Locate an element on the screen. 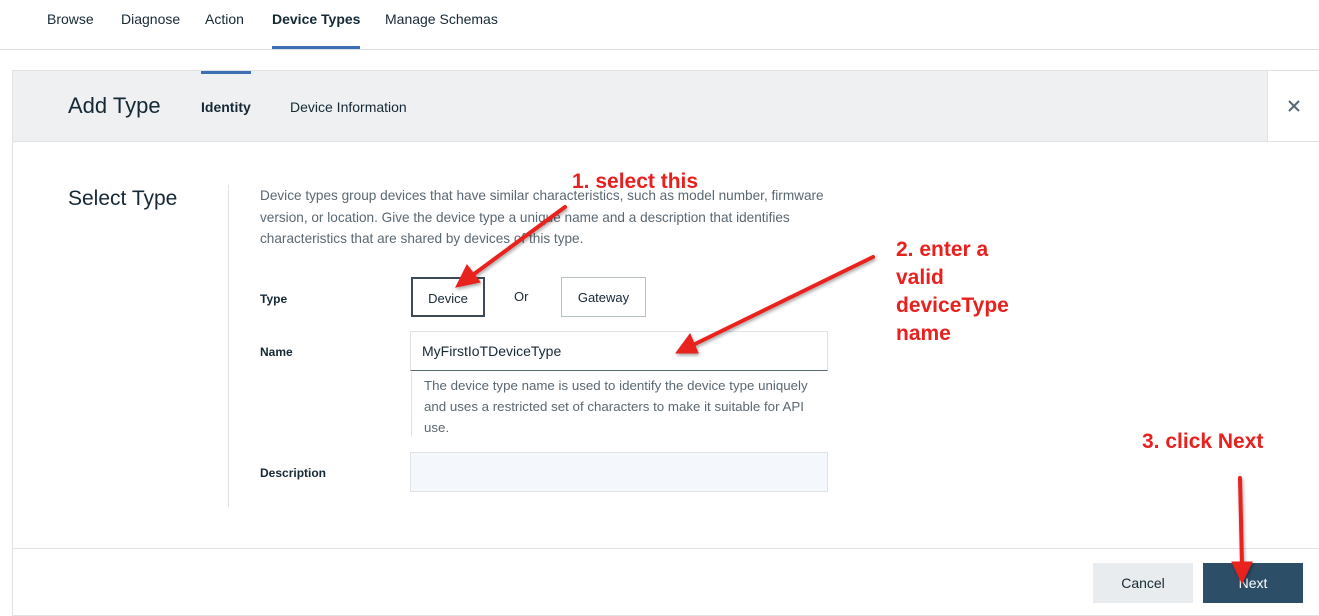 The height and width of the screenshot is (616, 1319). annotation-step-2-line-2: valid is located at coordinates (920, 277).